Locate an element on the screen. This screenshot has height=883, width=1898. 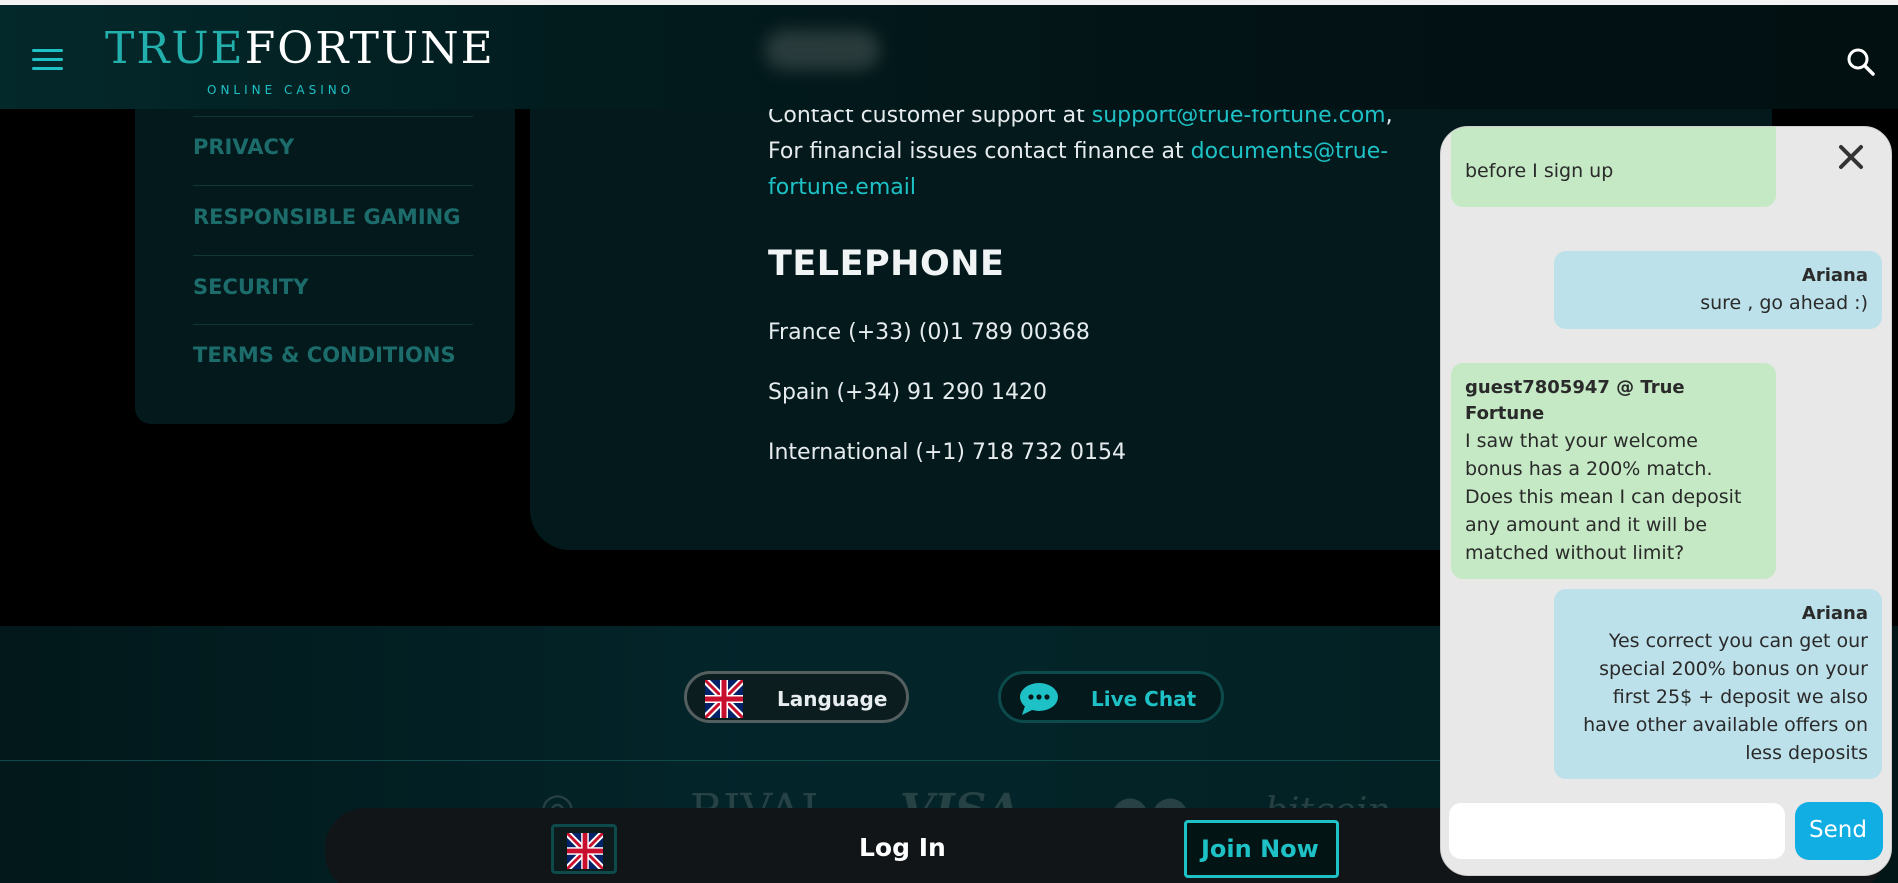
true-fortune-logo: TRUEFORTUNE ONLINE CASINO is located at coordinates (299, 64).